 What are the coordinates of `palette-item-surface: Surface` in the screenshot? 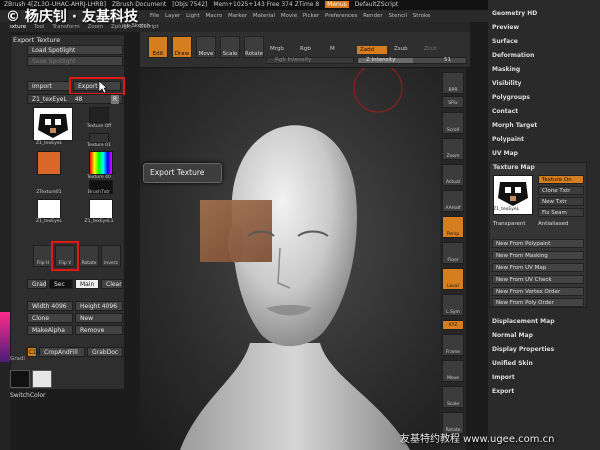 It's located at (505, 41).